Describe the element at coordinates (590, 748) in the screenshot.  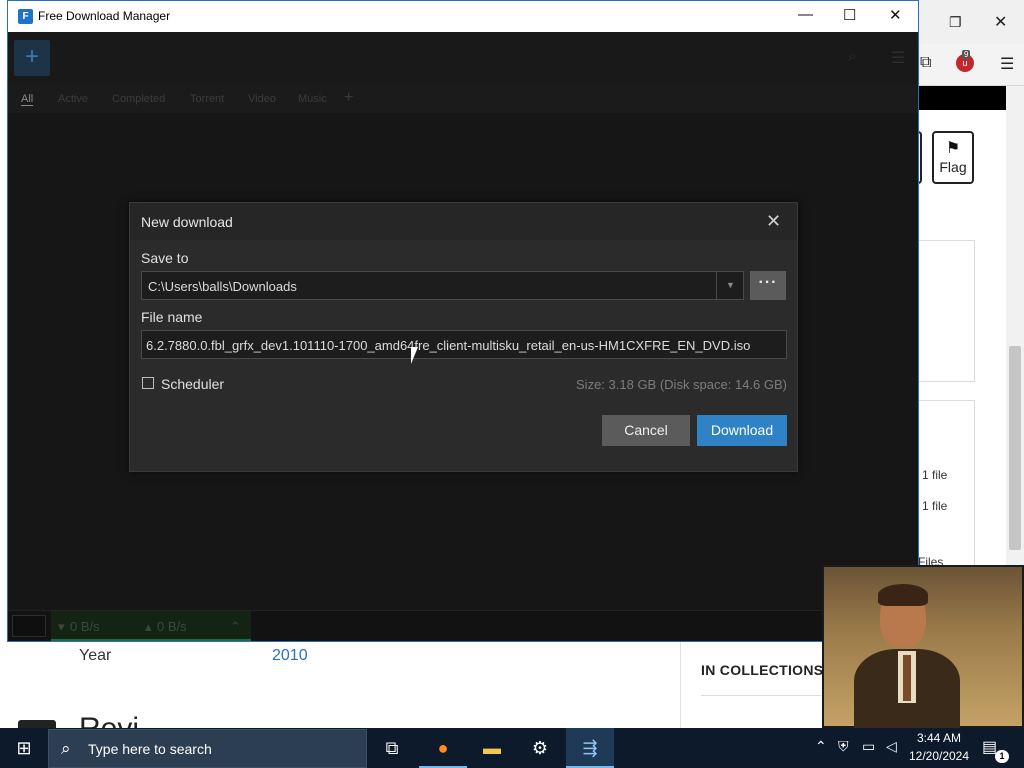
I see `fdm-taskbar-icon: ⇶` at that location.